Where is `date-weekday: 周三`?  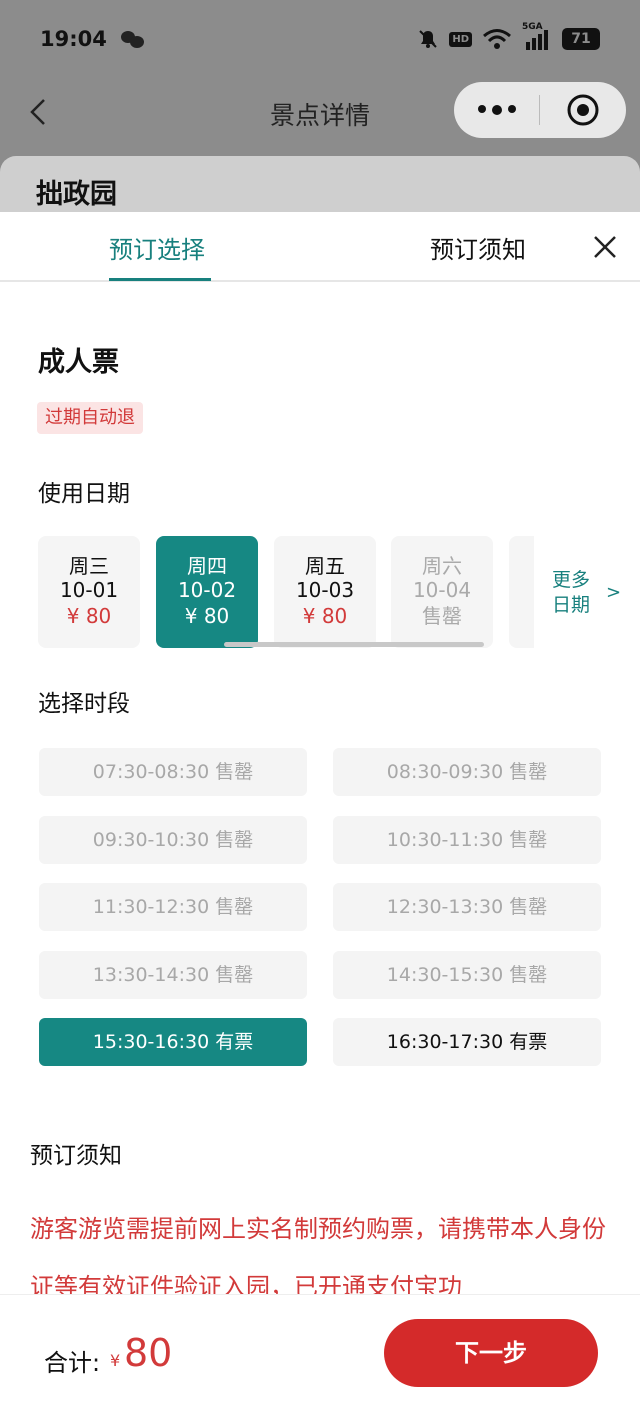
date-weekday: 周三 is located at coordinates (89, 566).